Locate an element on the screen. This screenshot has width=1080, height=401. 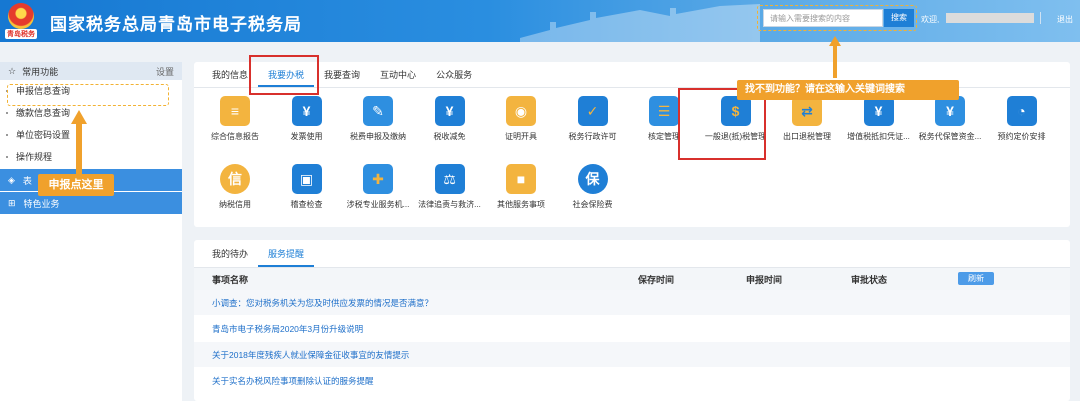
function-item: ✎ 税费申报及缴纳 is located at coordinates (378, 119).